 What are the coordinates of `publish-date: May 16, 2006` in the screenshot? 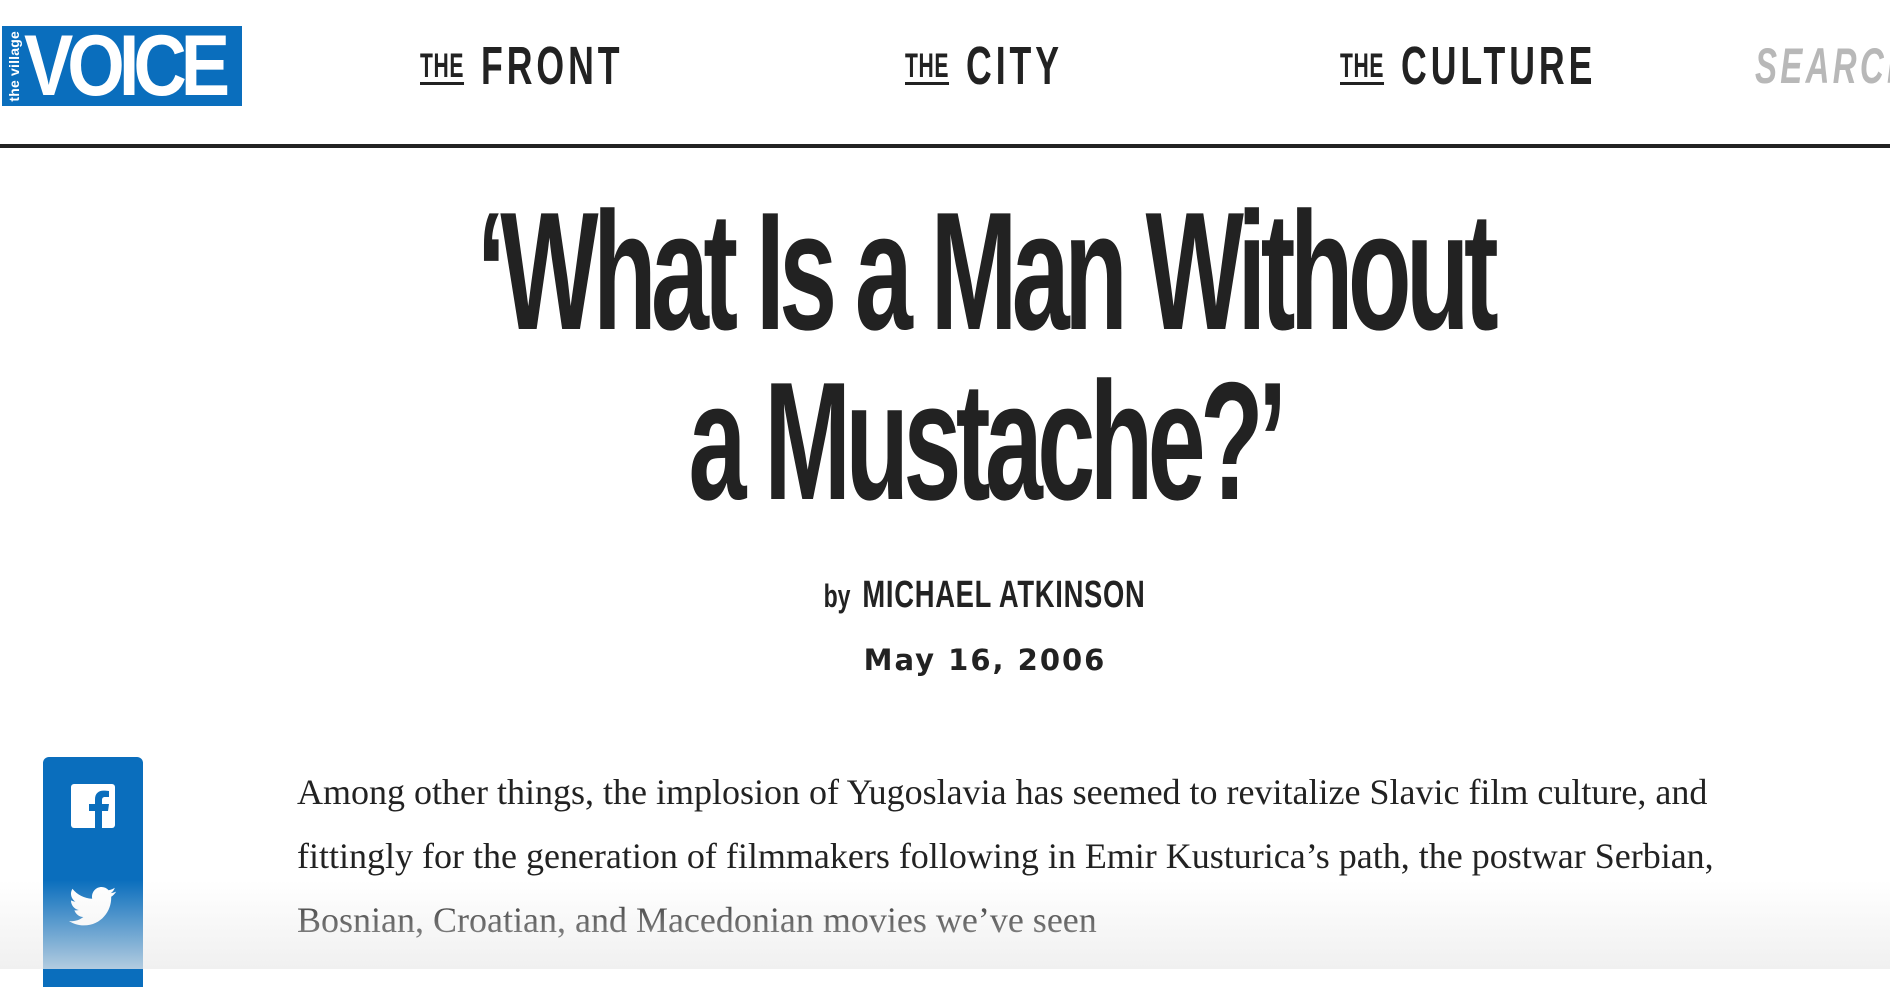 It's located at (985, 660).